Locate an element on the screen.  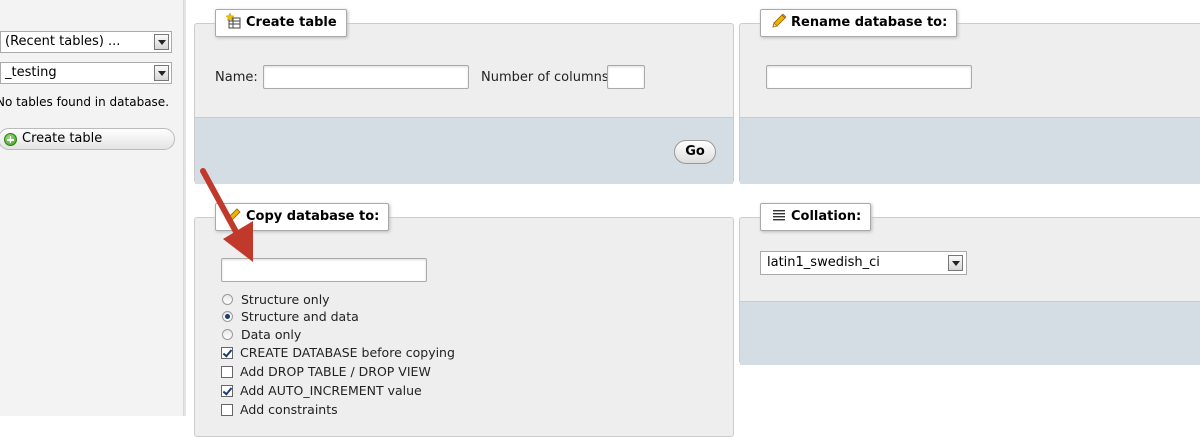
no-tables-message: No tables found in database. is located at coordinates (85, 102).